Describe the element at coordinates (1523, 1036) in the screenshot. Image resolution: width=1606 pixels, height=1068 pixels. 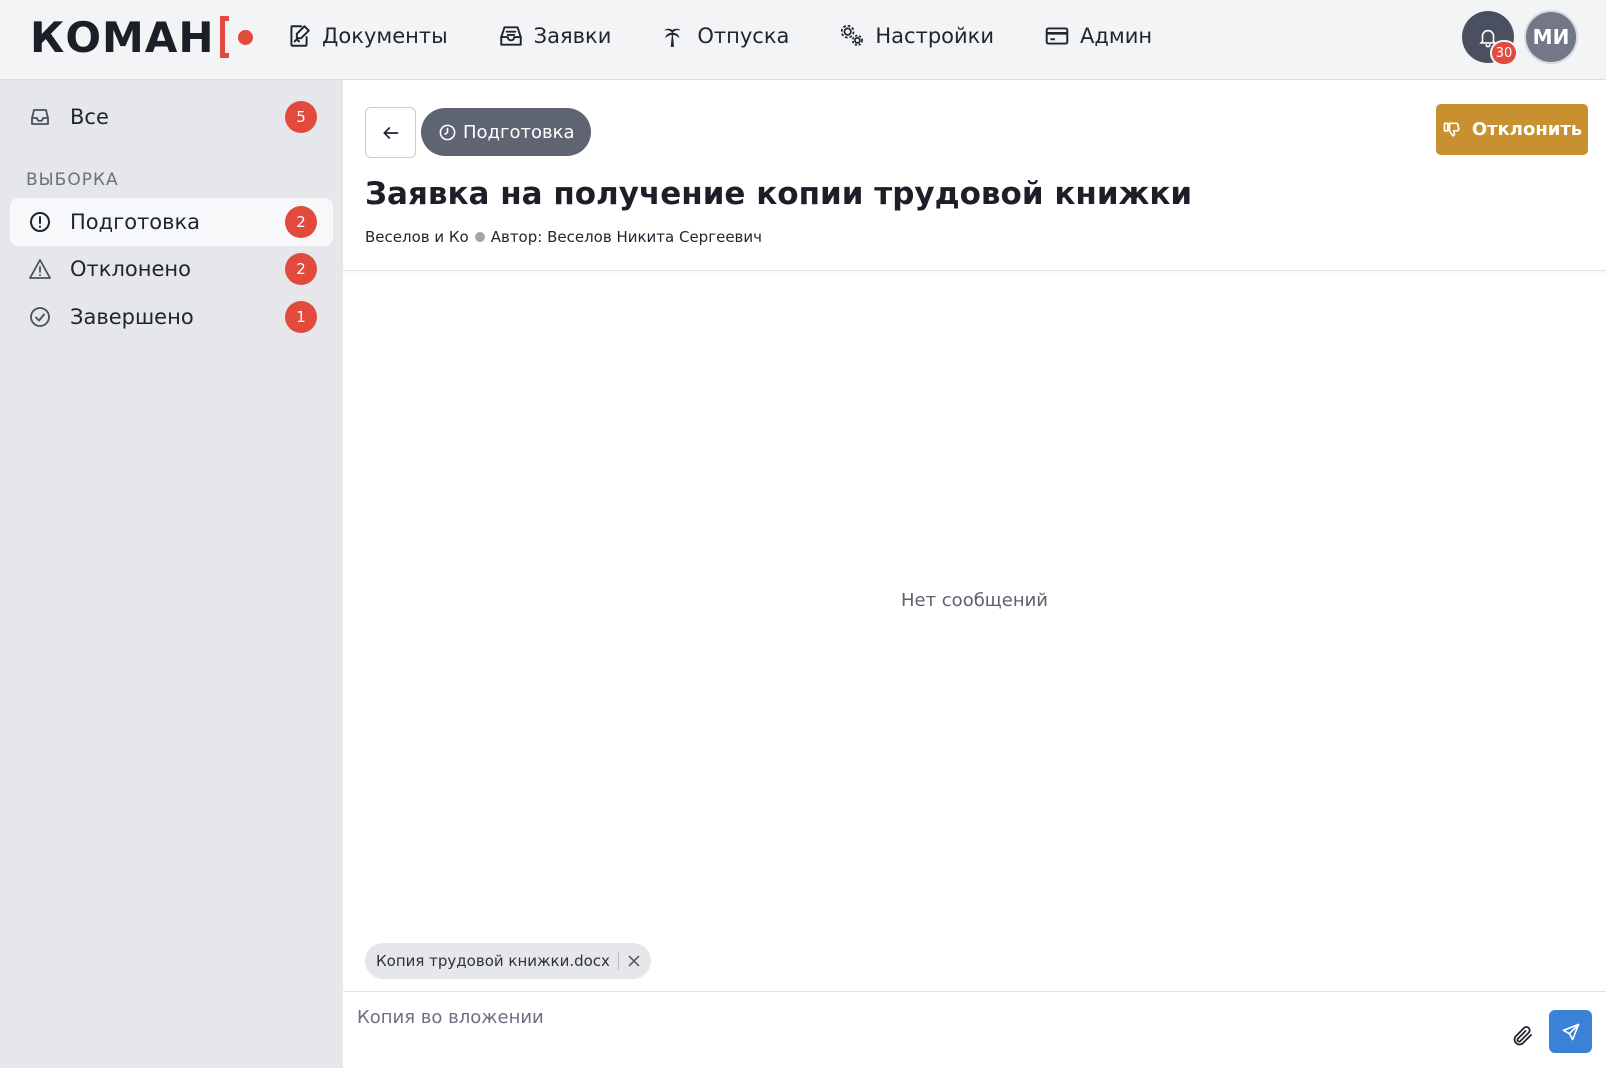
I see `paperclip-icon` at that location.